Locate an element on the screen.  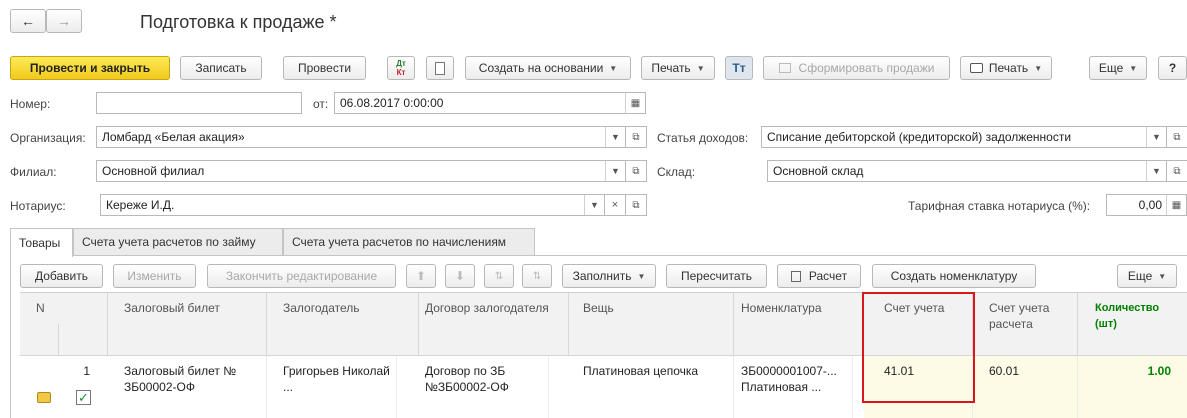
page-title: Подготовка к продаже * is located at coordinates (238, 22).